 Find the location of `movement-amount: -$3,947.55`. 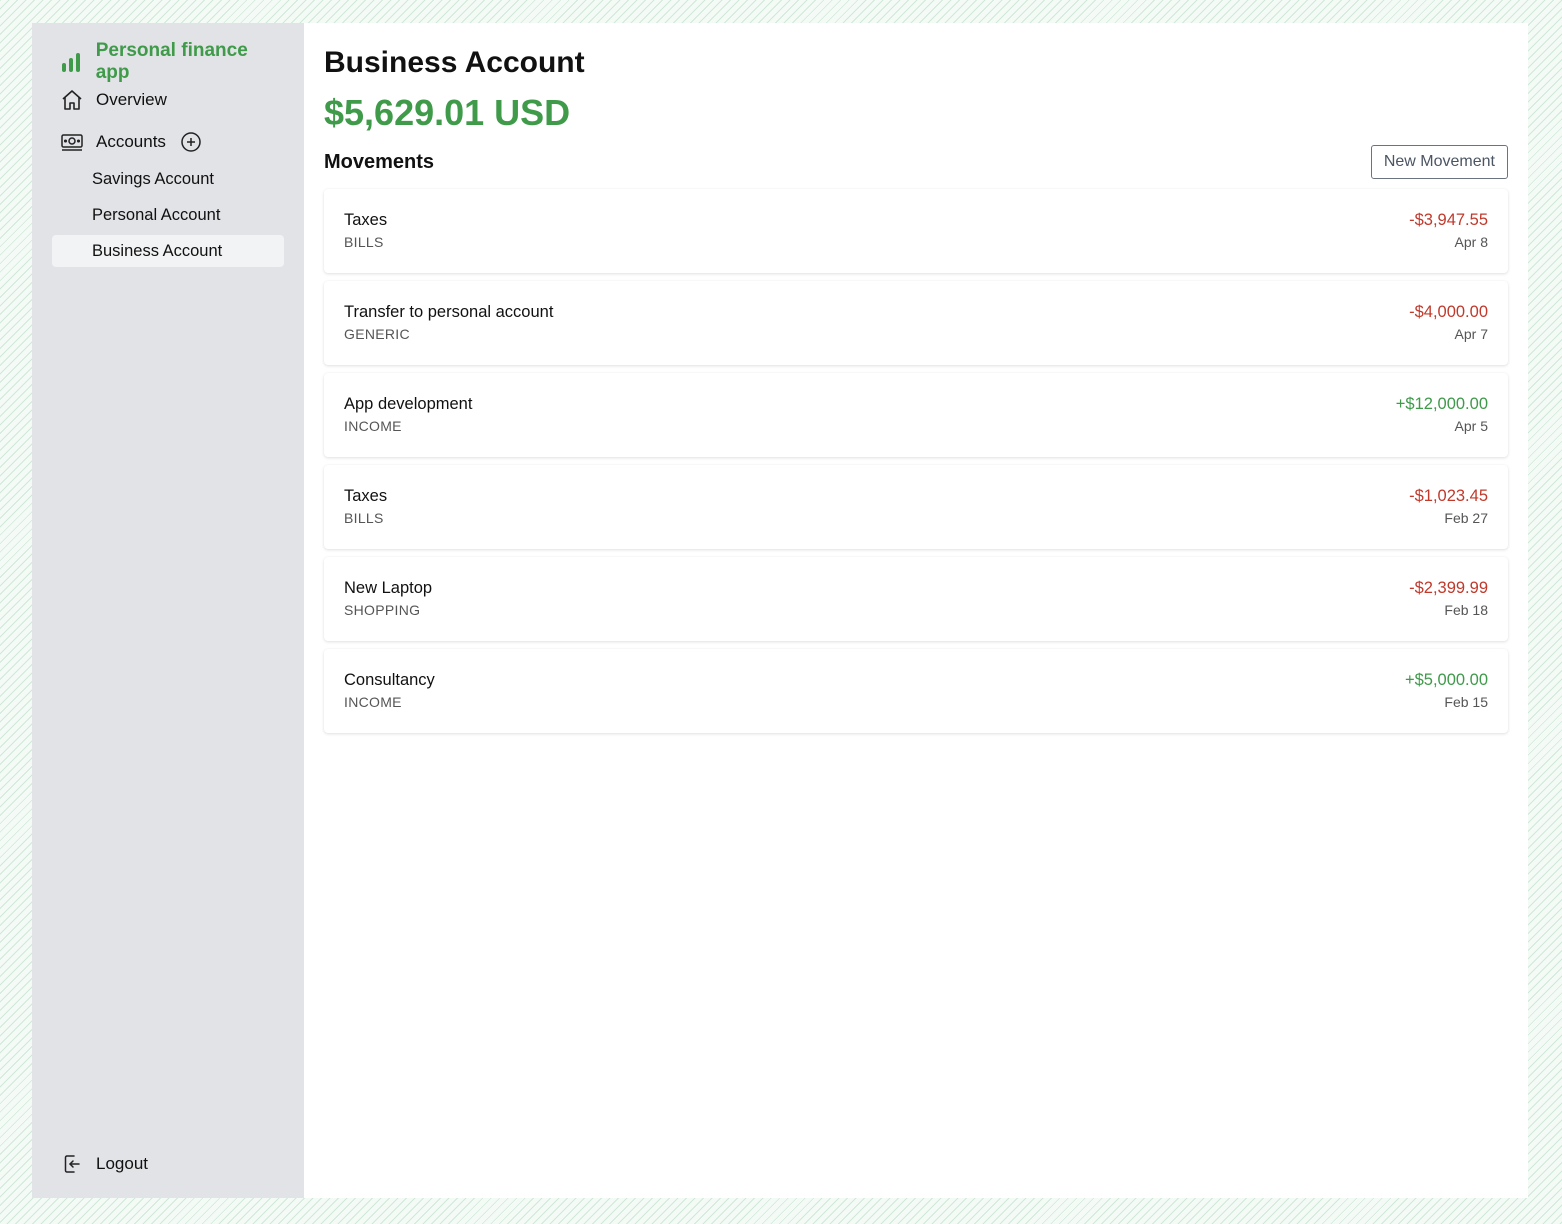

movement-amount: -$3,947.55 is located at coordinates (1448, 220).